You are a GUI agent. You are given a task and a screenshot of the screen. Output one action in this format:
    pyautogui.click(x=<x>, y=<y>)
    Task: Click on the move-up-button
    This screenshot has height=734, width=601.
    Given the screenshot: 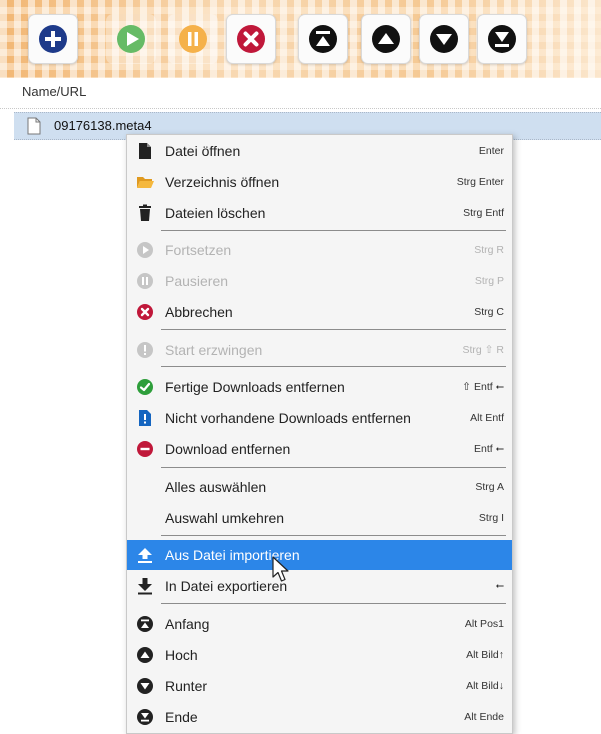 What is the action you would take?
    pyautogui.click(x=386, y=39)
    